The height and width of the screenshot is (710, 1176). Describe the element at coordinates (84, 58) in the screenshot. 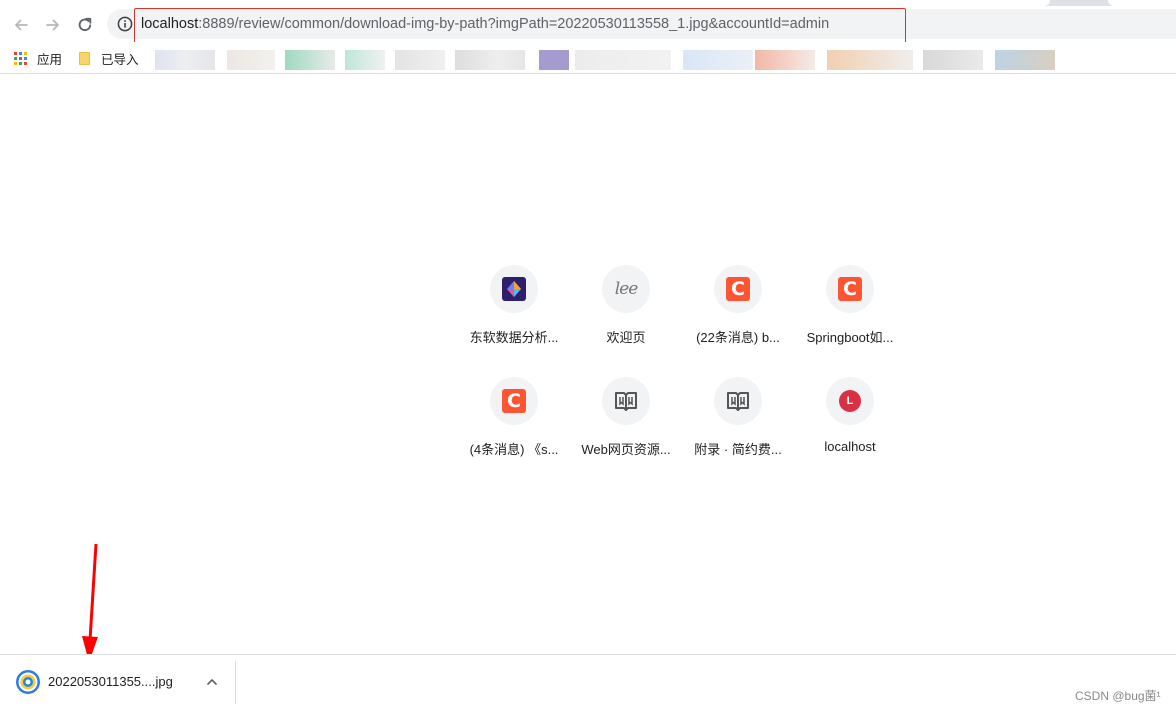

I see `folder-icon` at that location.